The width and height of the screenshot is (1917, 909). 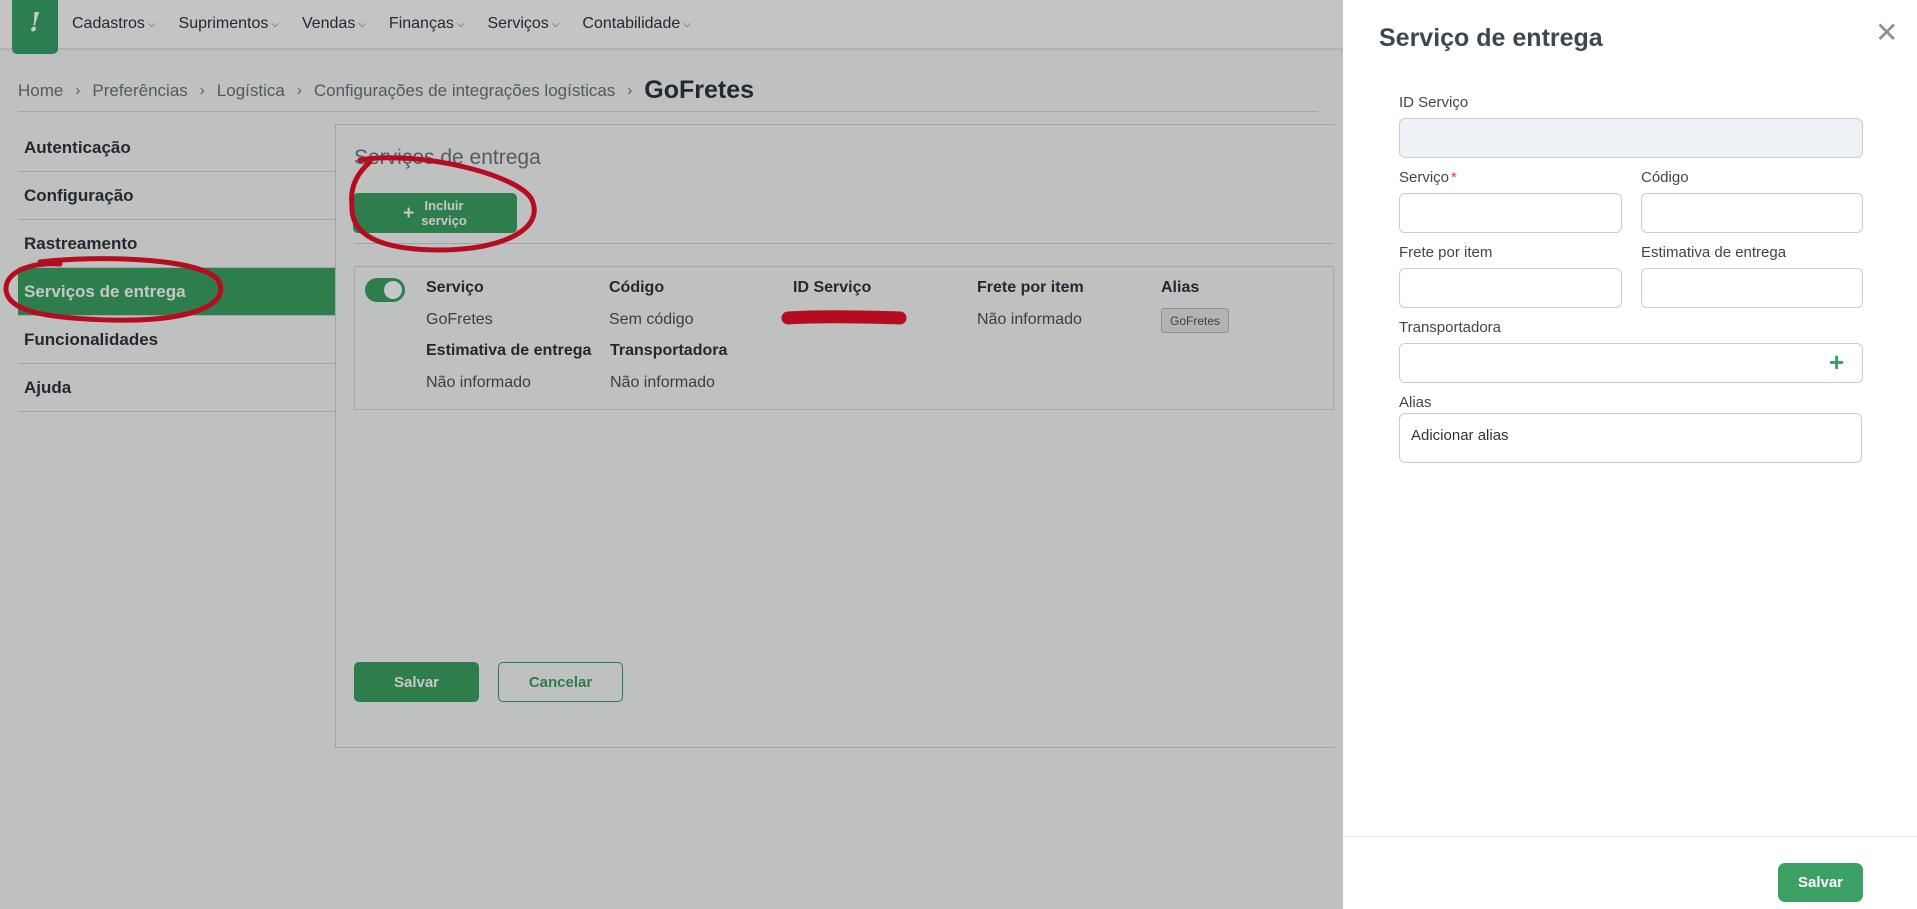 I want to click on required-mark: *, so click(x=1454, y=177).